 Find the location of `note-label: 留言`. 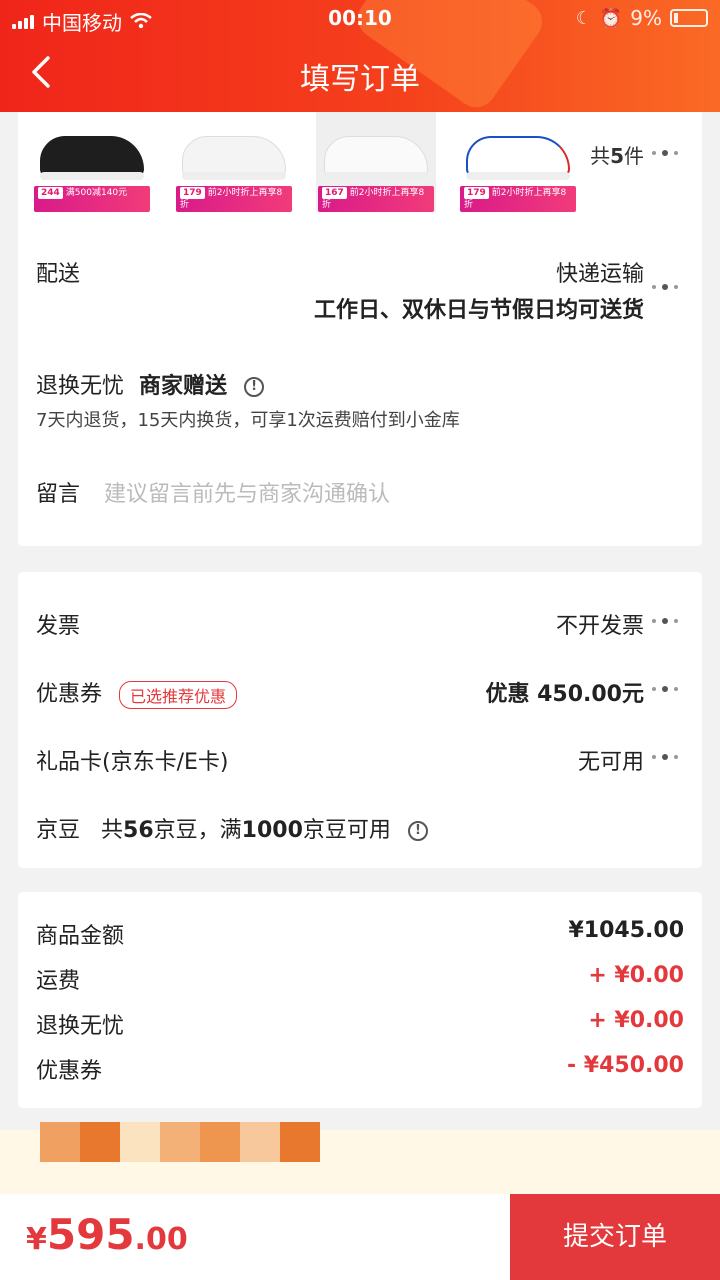

note-label: 留言 is located at coordinates (58, 494).